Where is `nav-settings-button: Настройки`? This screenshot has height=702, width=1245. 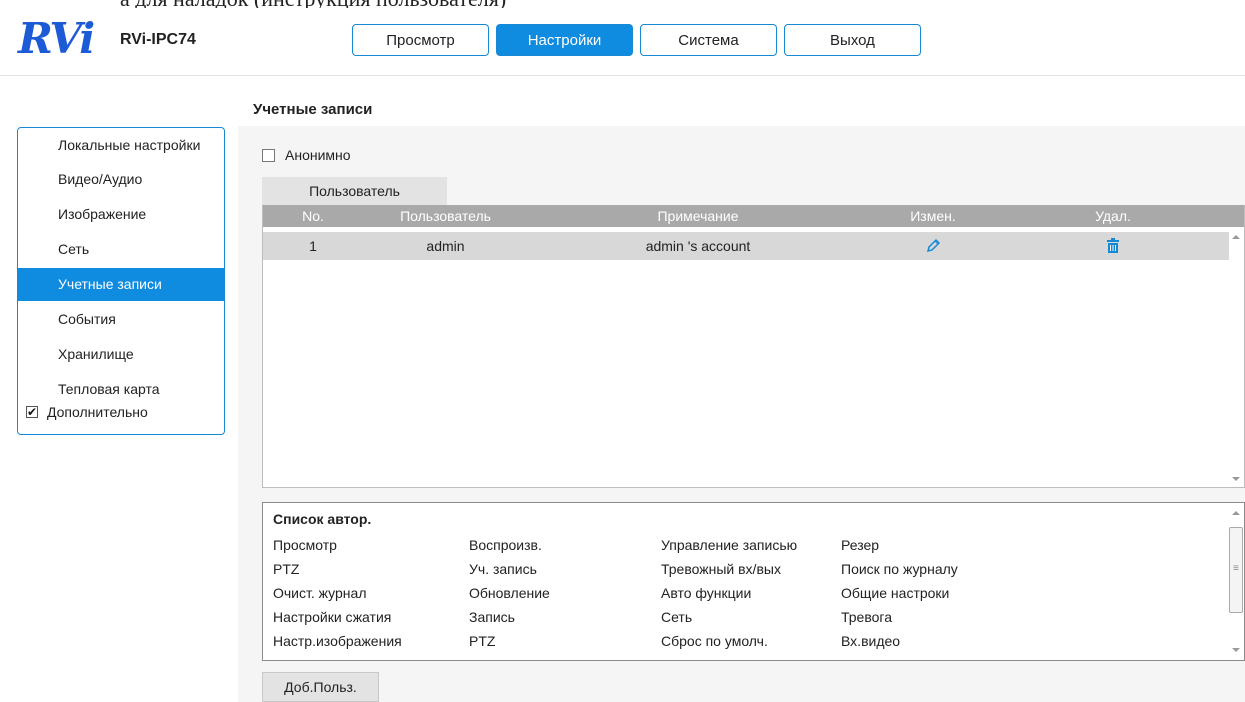 nav-settings-button: Настройки is located at coordinates (564, 40).